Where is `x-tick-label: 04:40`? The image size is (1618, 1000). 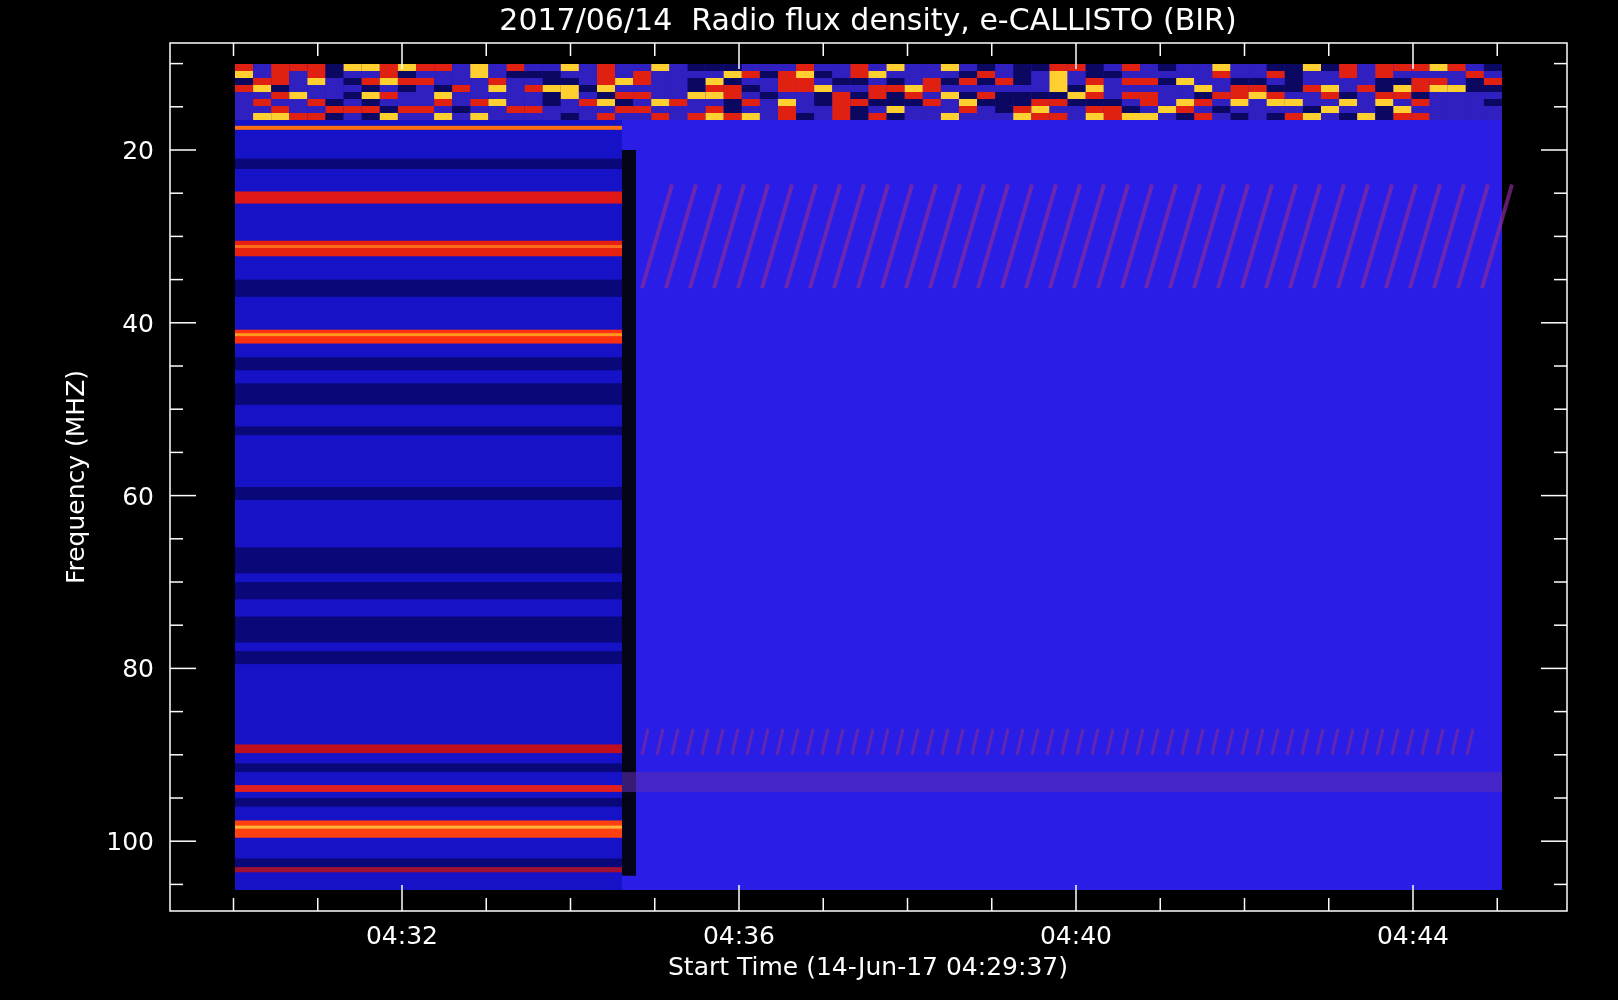 x-tick-label: 04:40 is located at coordinates (1076, 935).